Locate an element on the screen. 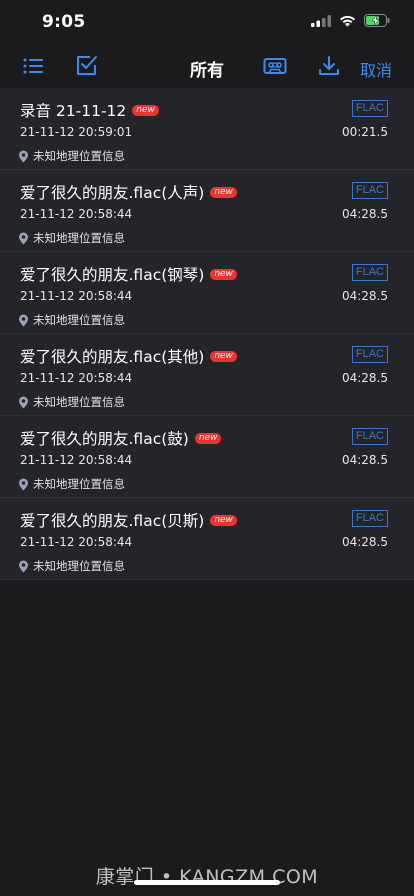 The width and height of the screenshot is (414, 896). home-indicator is located at coordinates (207, 882).